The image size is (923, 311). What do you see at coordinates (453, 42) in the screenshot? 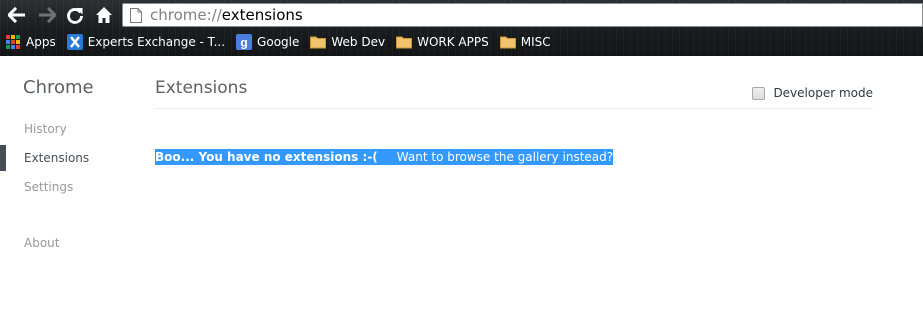
I see `bookmark-label: WORK APPS` at bounding box center [453, 42].